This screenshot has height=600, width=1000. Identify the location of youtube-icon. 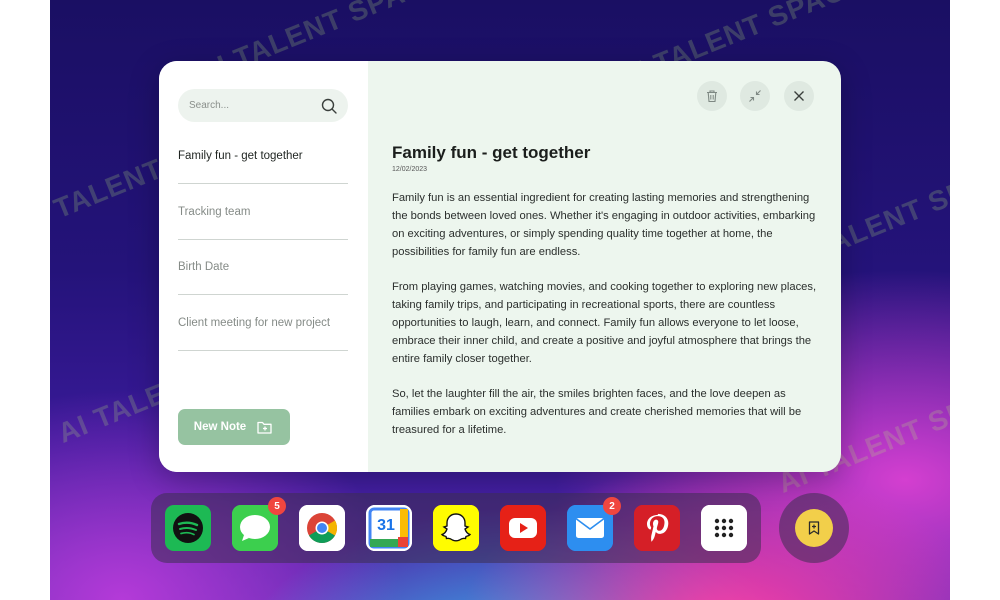
(523, 528).